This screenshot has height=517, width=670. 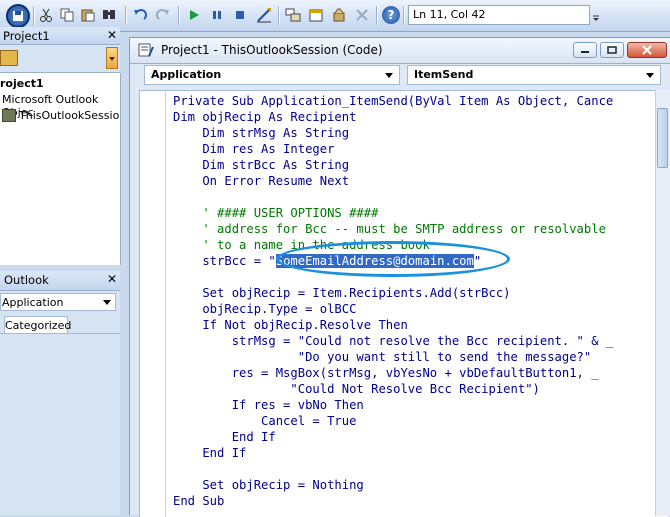 I want to click on selected-text: SomeEmailAddress@domain.com, so click(x=374, y=261).